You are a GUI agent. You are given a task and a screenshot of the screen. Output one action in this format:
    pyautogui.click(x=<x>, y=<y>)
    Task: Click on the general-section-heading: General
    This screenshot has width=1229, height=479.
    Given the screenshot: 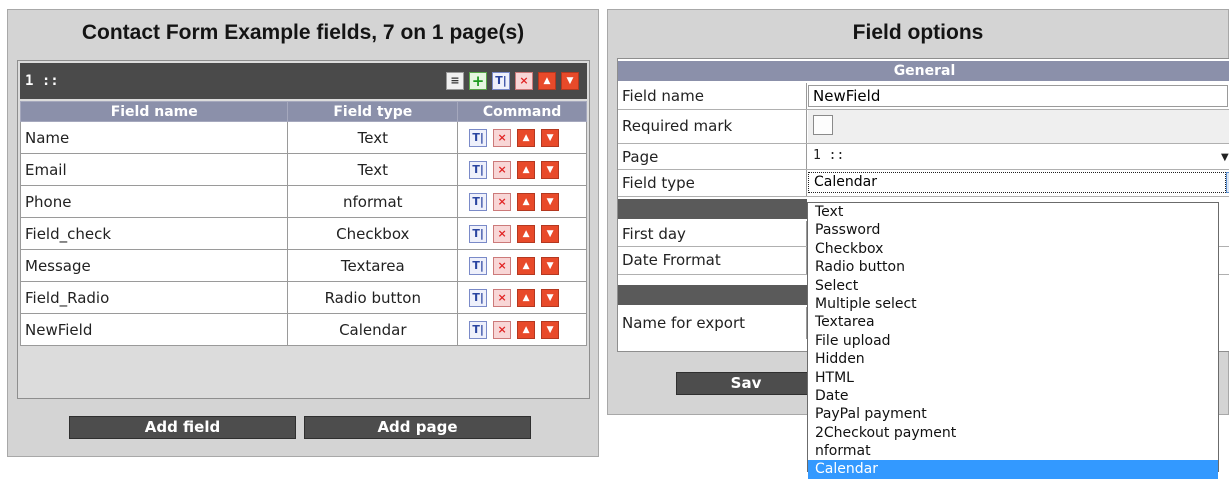 What is the action you would take?
    pyautogui.click(x=923, y=71)
    